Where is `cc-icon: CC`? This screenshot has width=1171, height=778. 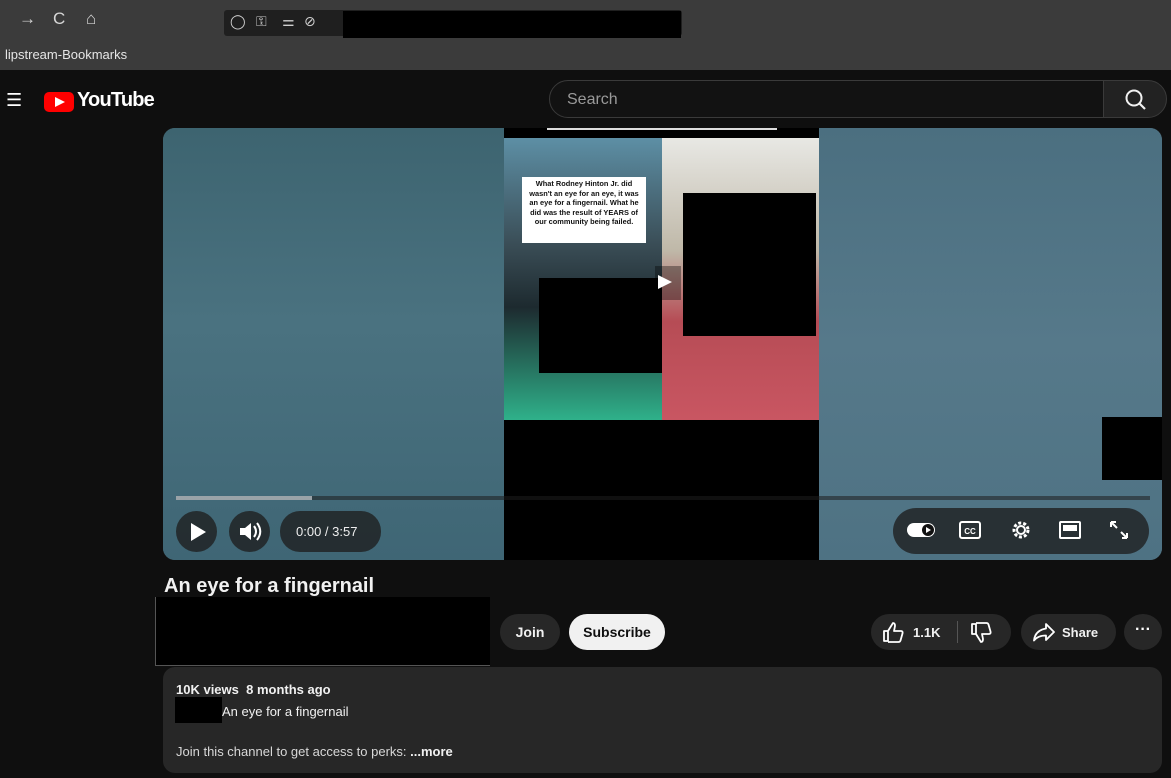
cc-icon: CC is located at coordinates (970, 530).